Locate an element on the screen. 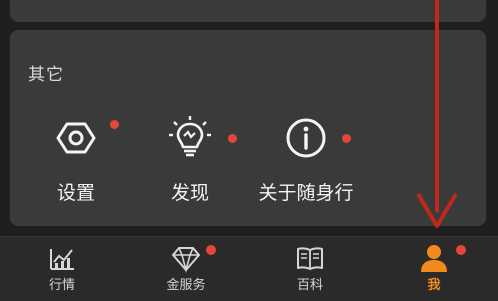 Image resolution: width=498 pixels, height=301 pixels. tab-me: 我 is located at coordinates (434, 269).